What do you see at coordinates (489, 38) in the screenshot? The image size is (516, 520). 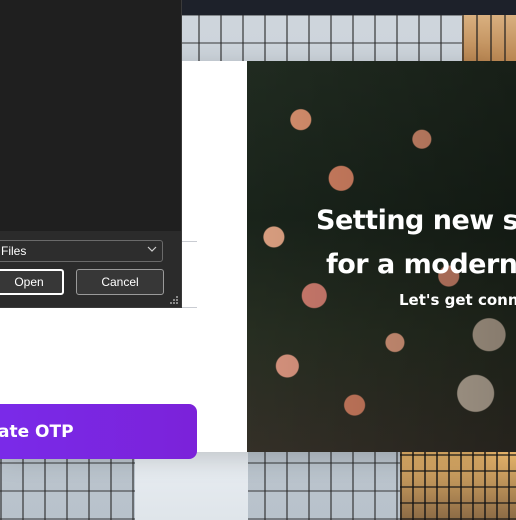 I see `background-warm-window` at bounding box center [489, 38].